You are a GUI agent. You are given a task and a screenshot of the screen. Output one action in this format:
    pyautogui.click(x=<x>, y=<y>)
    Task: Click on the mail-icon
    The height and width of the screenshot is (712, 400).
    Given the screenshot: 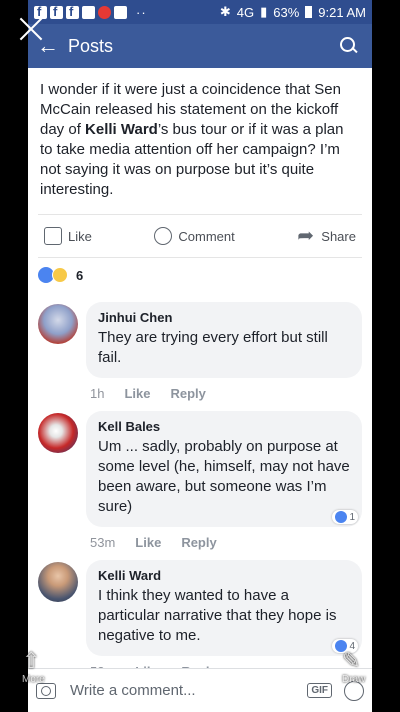 What is the action you would take?
    pyautogui.click(x=88, y=12)
    